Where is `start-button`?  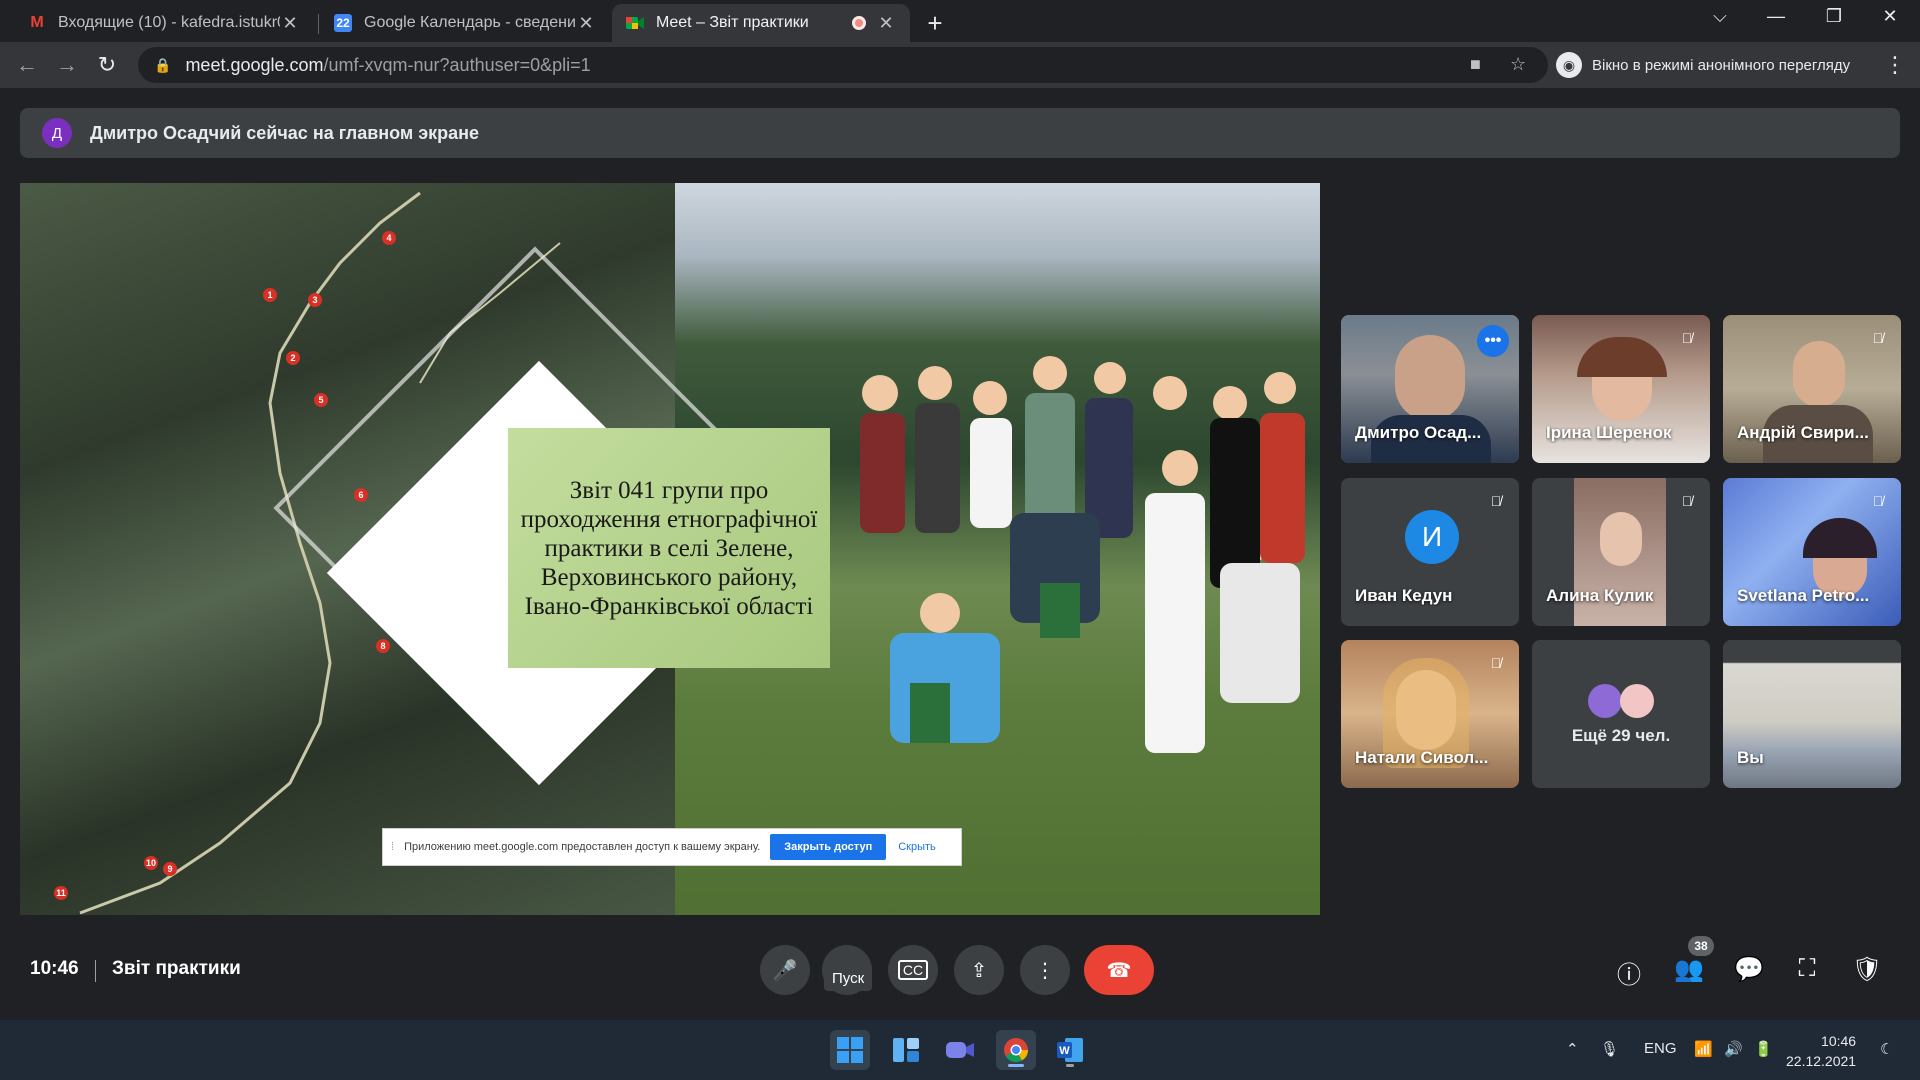 start-button is located at coordinates (850, 1050).